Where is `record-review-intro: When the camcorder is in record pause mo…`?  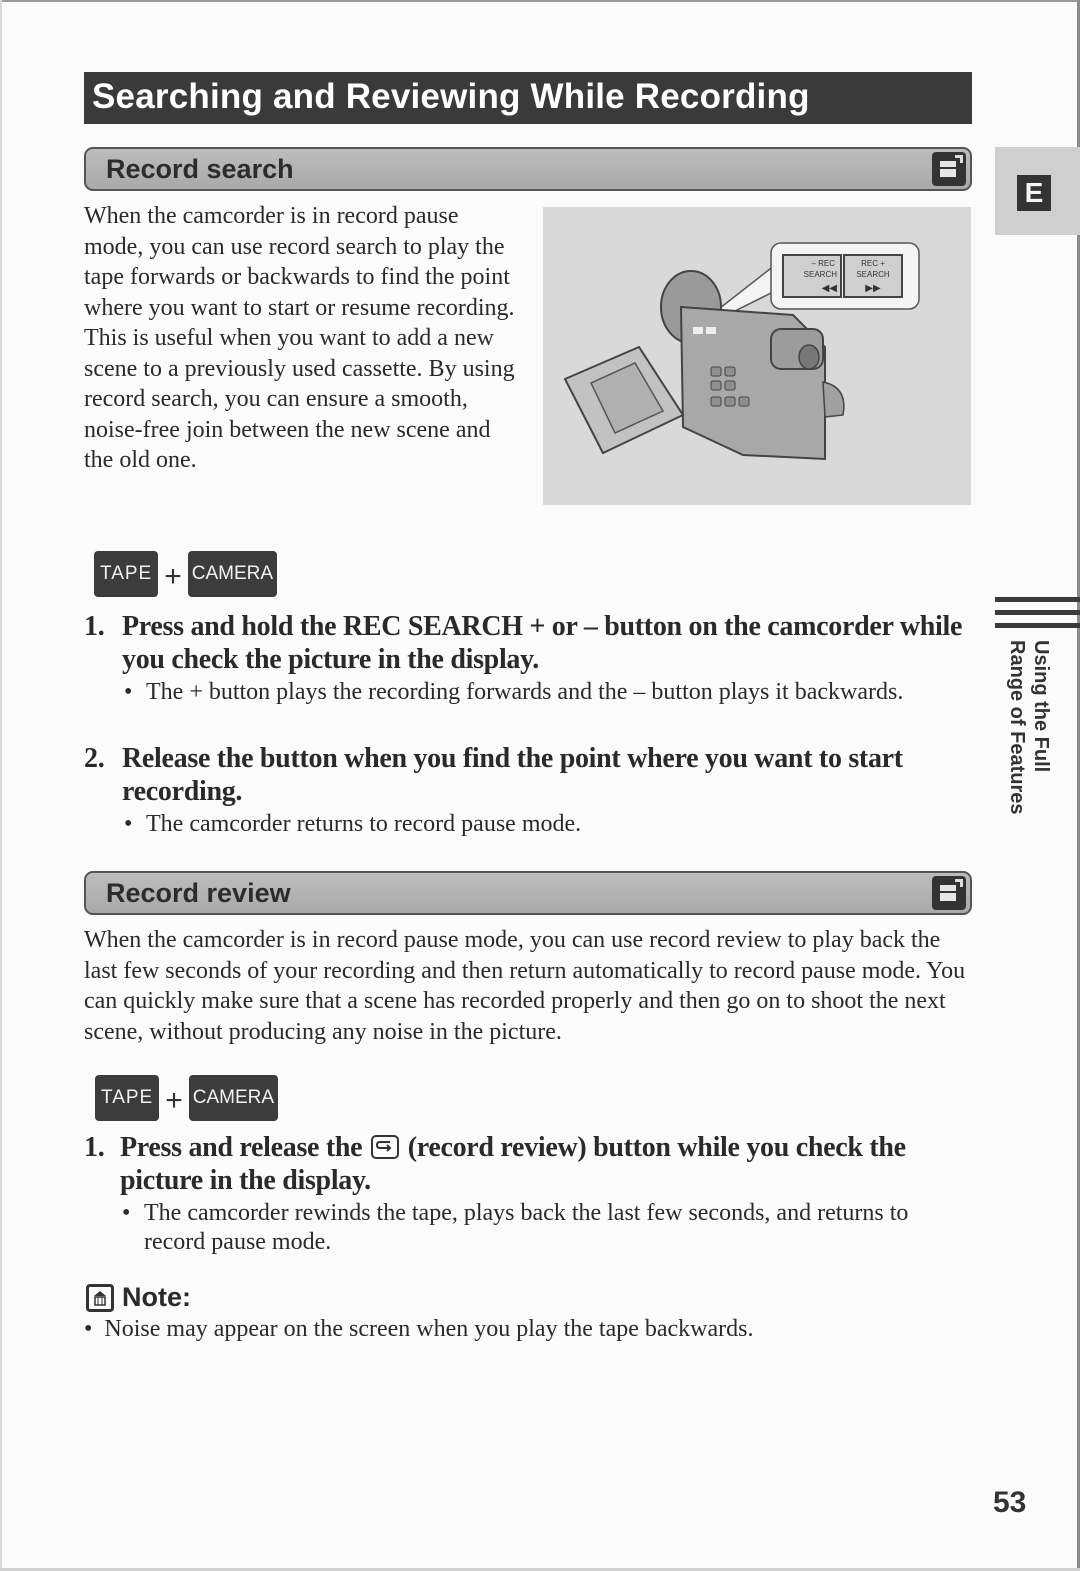 record-review-intro: When the camcorder is in record pause mo… is located at coordinates (525, 986).